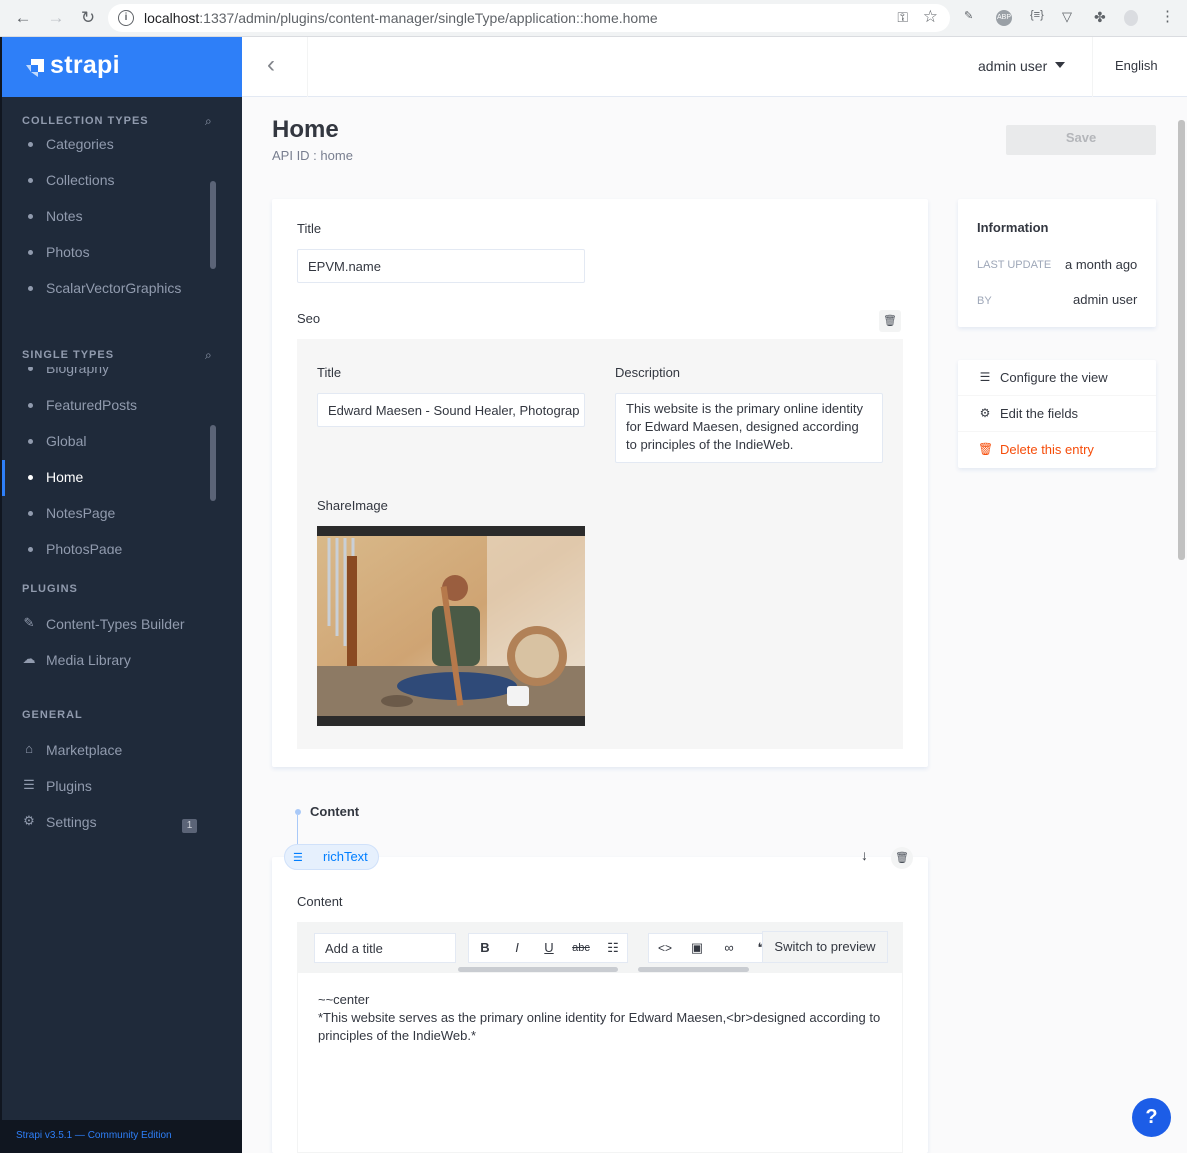 The width and height of the screenshot is (1187, 1153). I want to click on back-button: ‹, so click(275, 67).